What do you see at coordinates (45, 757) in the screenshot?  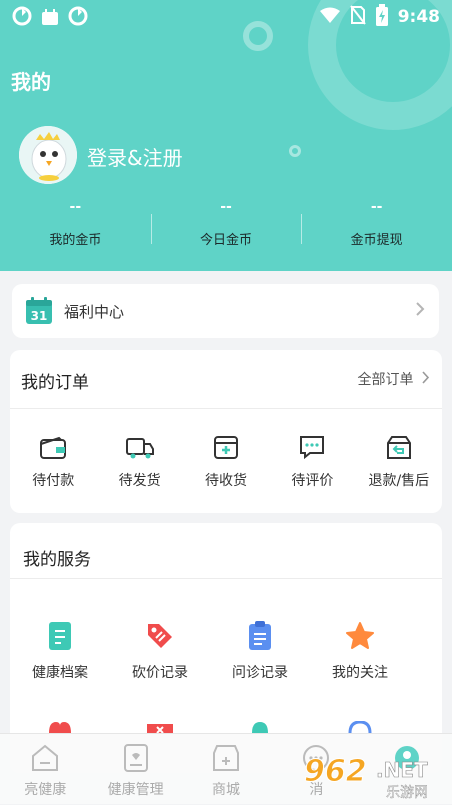 I see `home-icon` at bounding box center [45, 757].